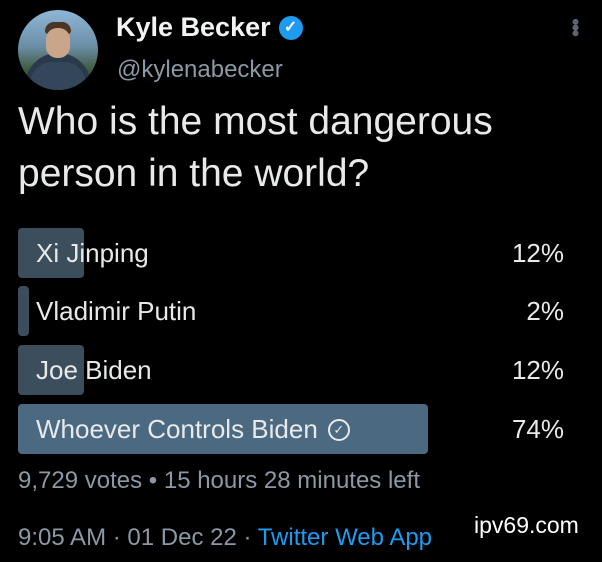 This screenshot has width=602, height=562. Describe the element at coordinates (116, 311) in the screenshot. I see `poll-option-label: Vladimir Putin` at that location.